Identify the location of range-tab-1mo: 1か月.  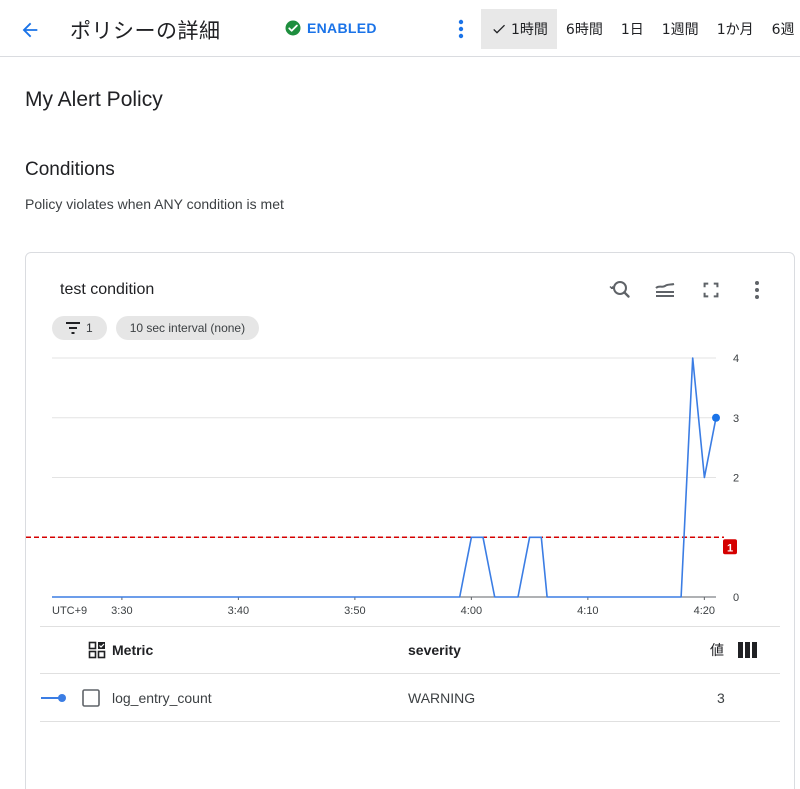
(735, 29).